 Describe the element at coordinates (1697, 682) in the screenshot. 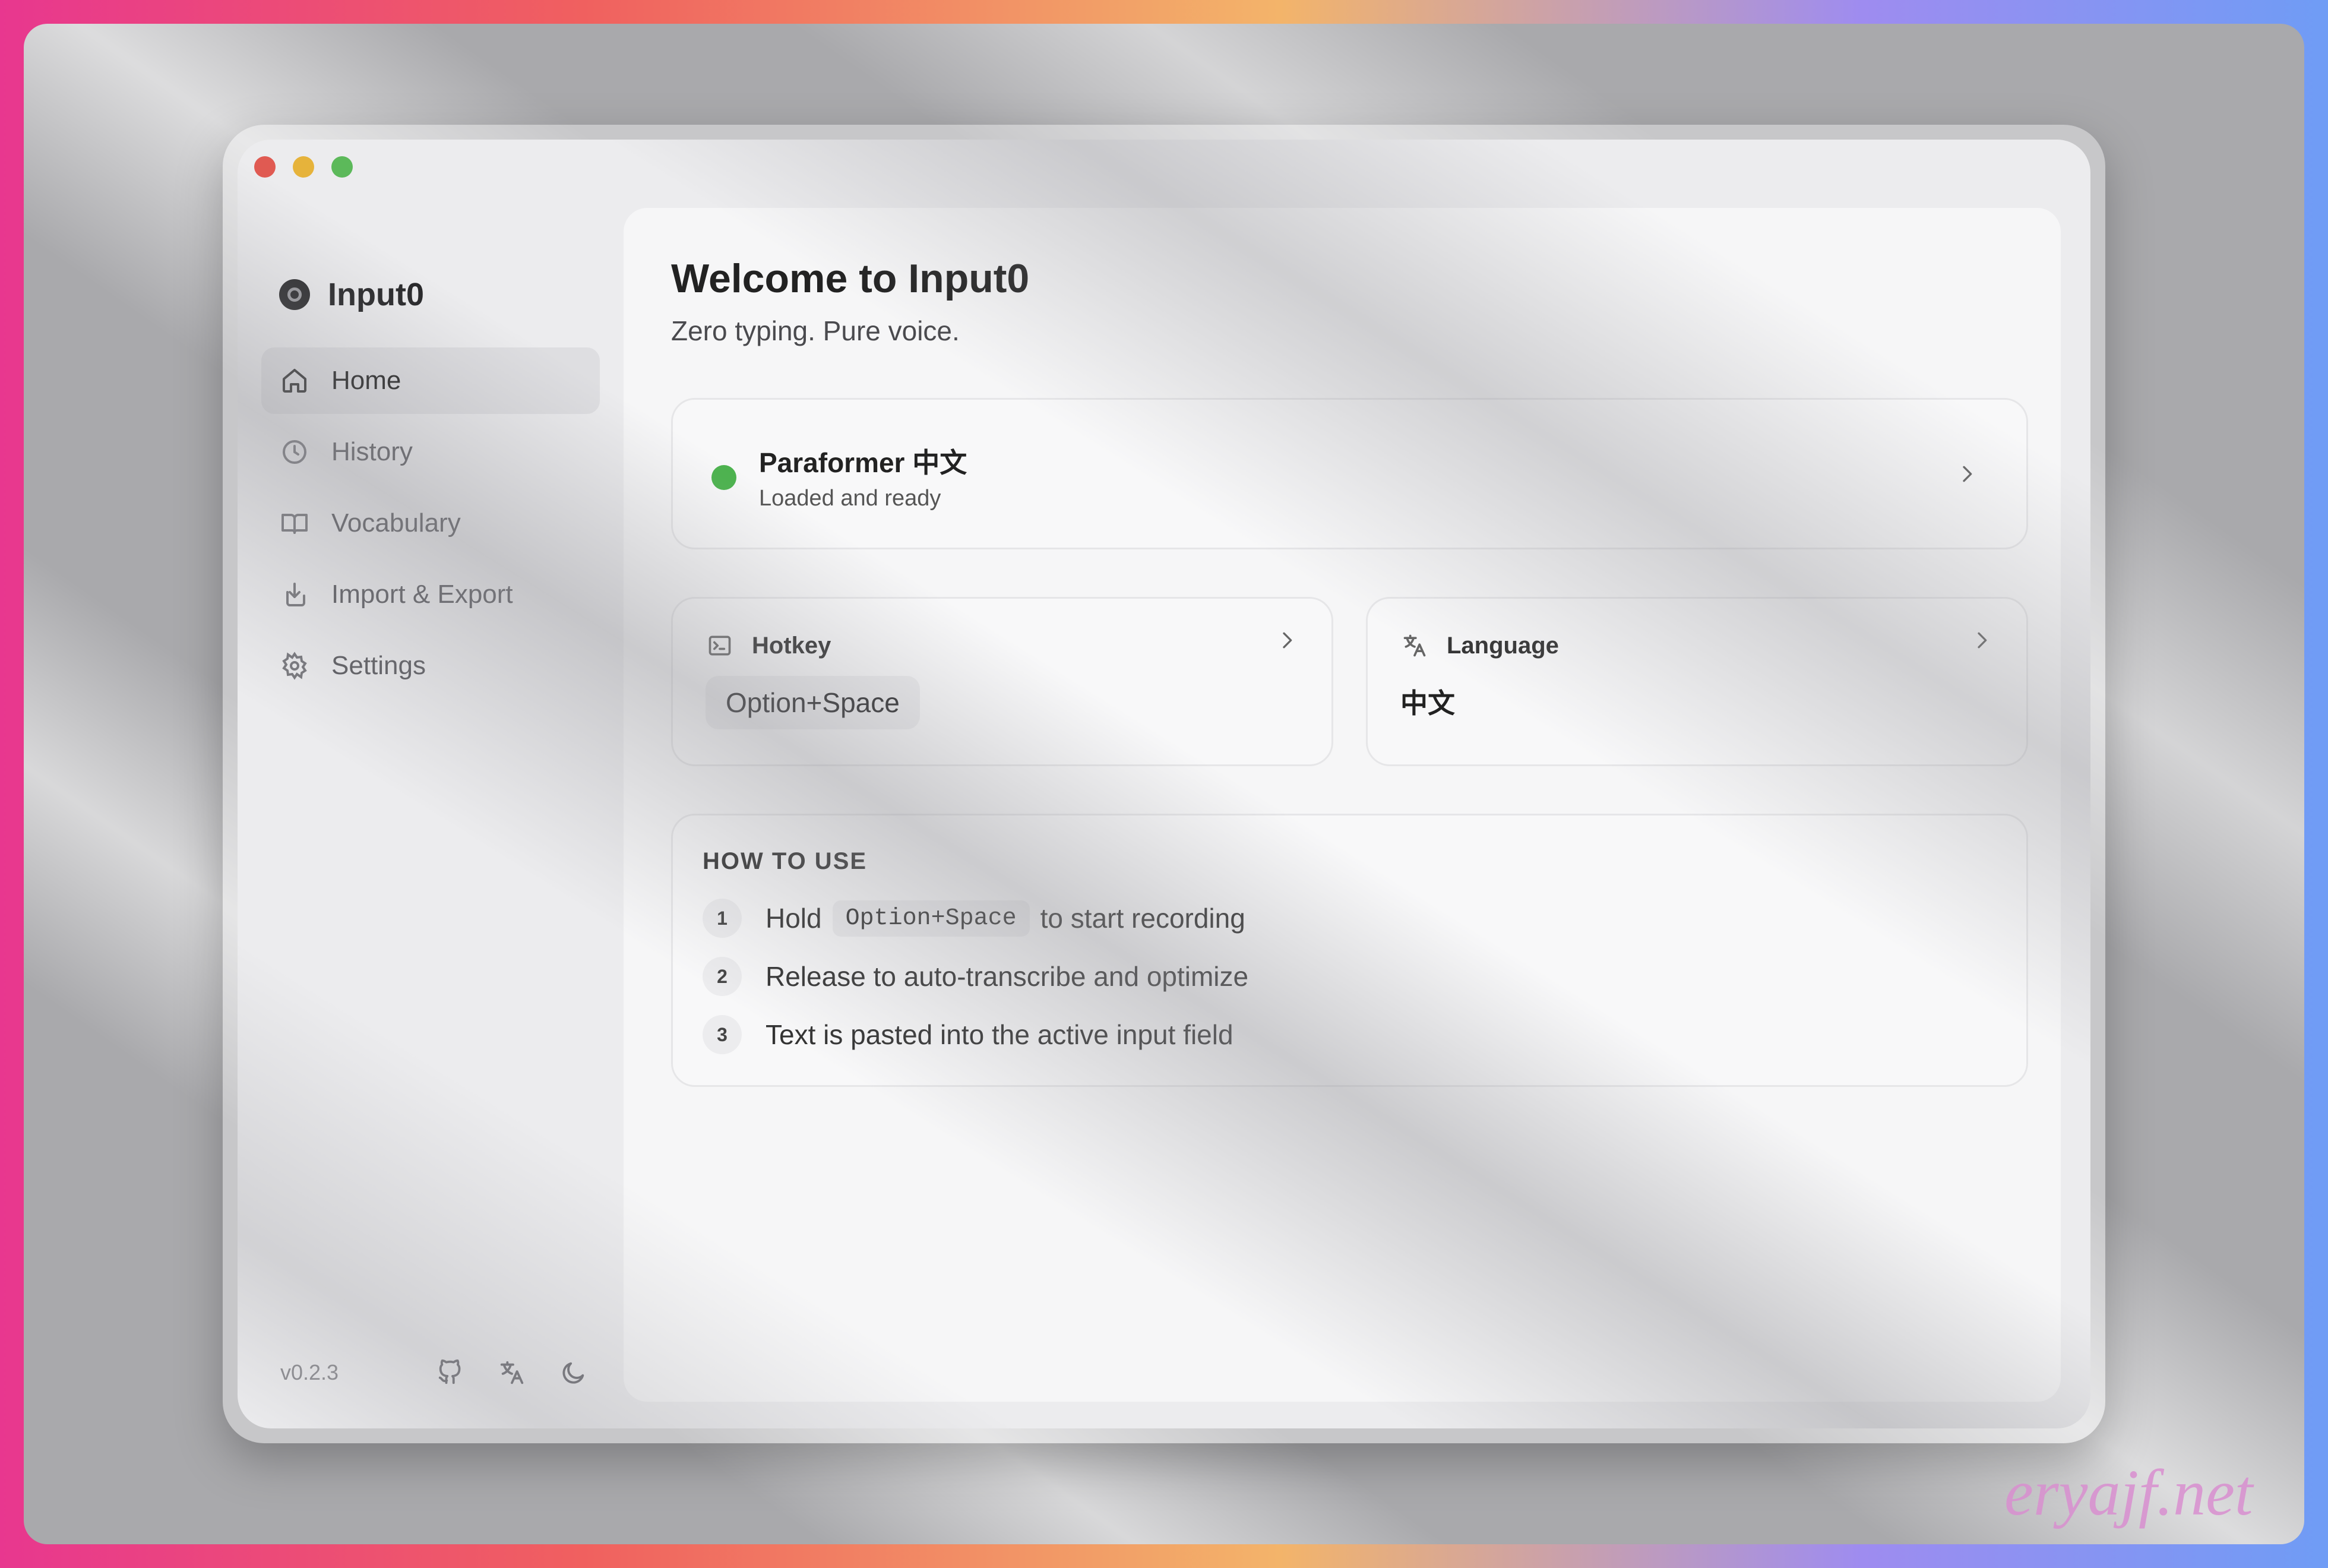

I see `language-card: Language 中文` at that location.